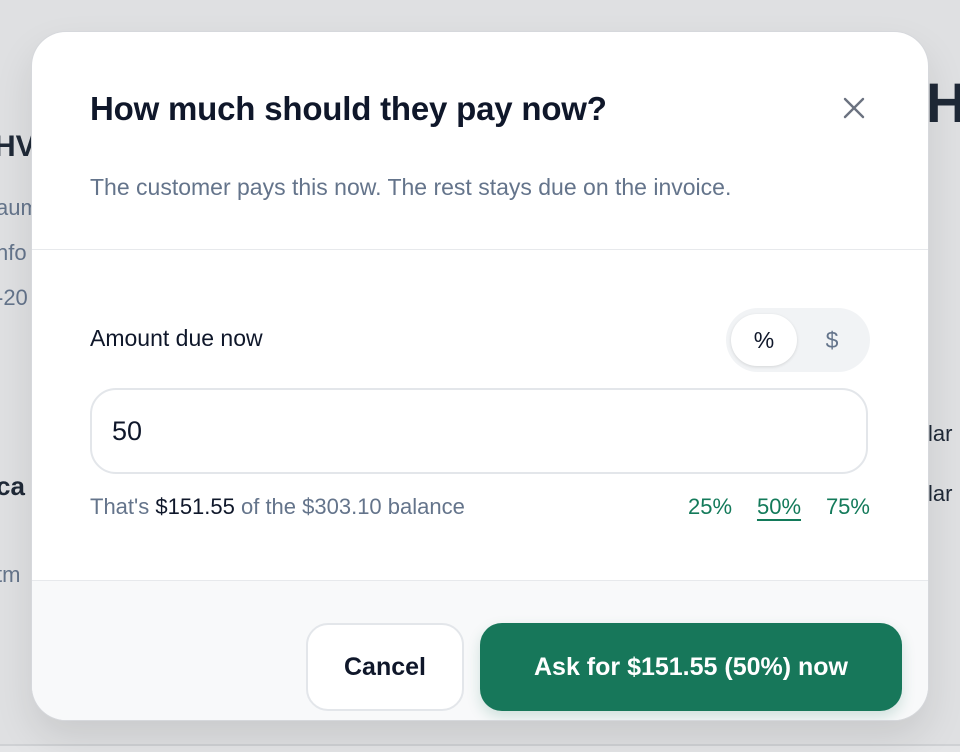  Describe the element at coordinates (348, 108) in the screenshot. I see `dialog-title: How much should they pay now?` at that location.